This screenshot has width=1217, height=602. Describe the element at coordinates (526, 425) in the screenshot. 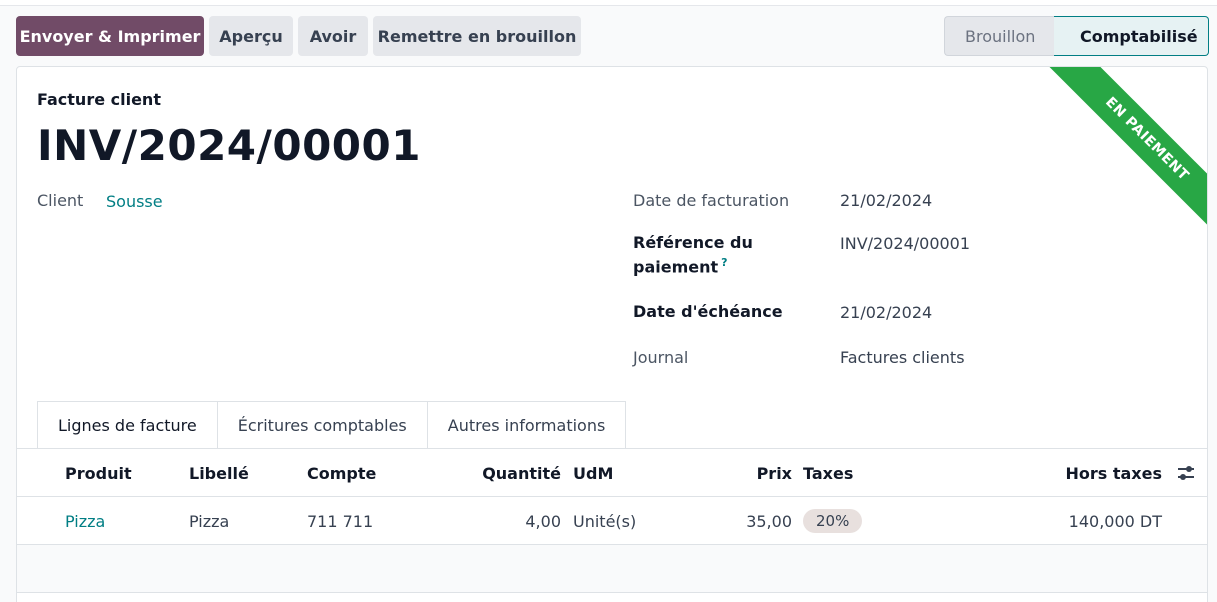

I see `tab-other-info: Autres informations` at that location.